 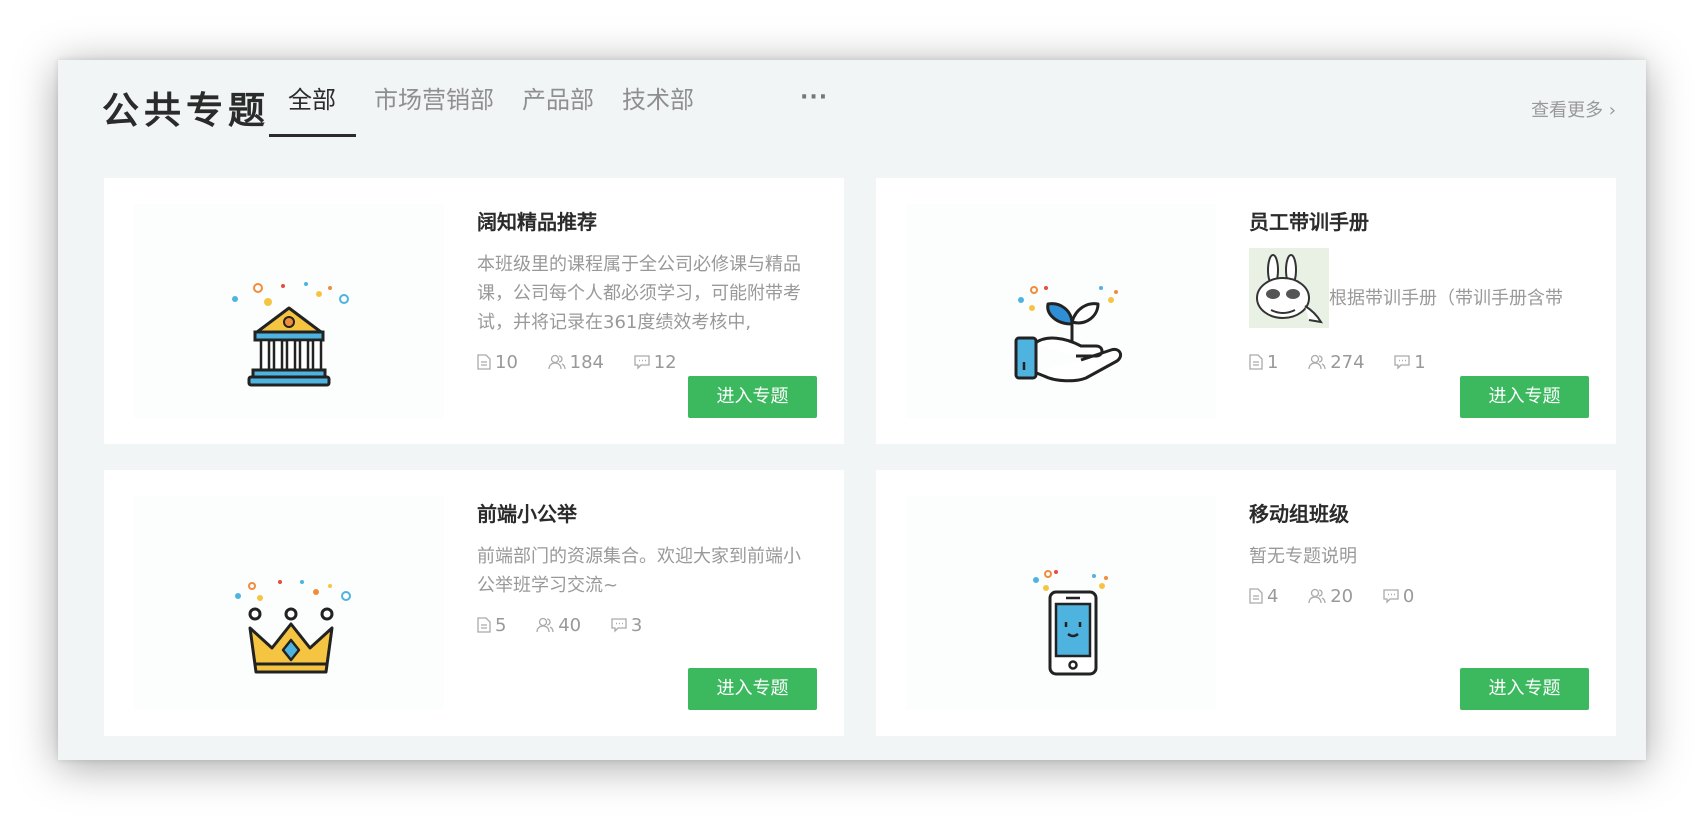 I want to click on course-count-value: 1, so click(x=1273, y=362).